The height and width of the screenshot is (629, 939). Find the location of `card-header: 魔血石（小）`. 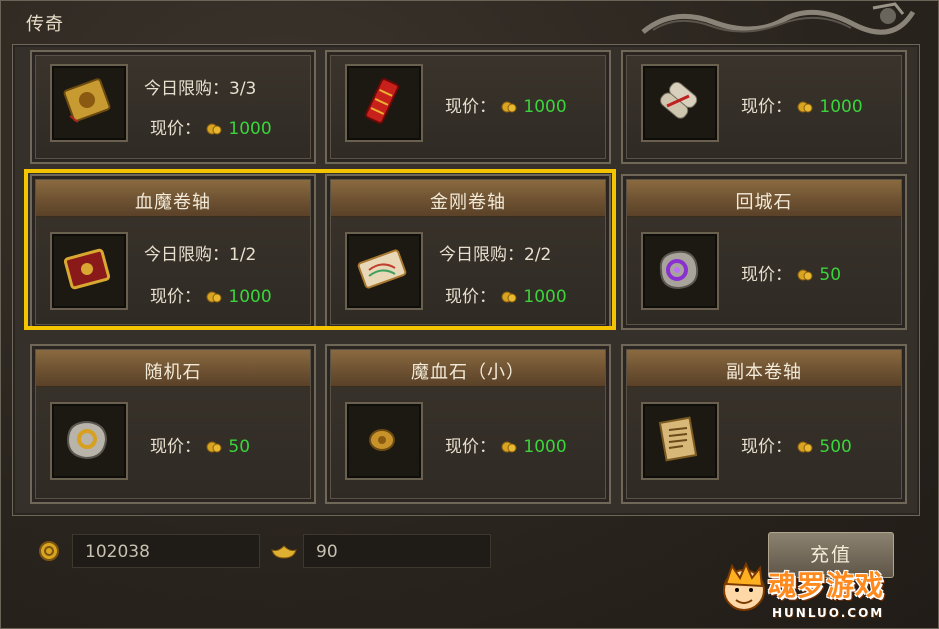

card-header: 魔血石（小） is located at coordinates (468, 368).